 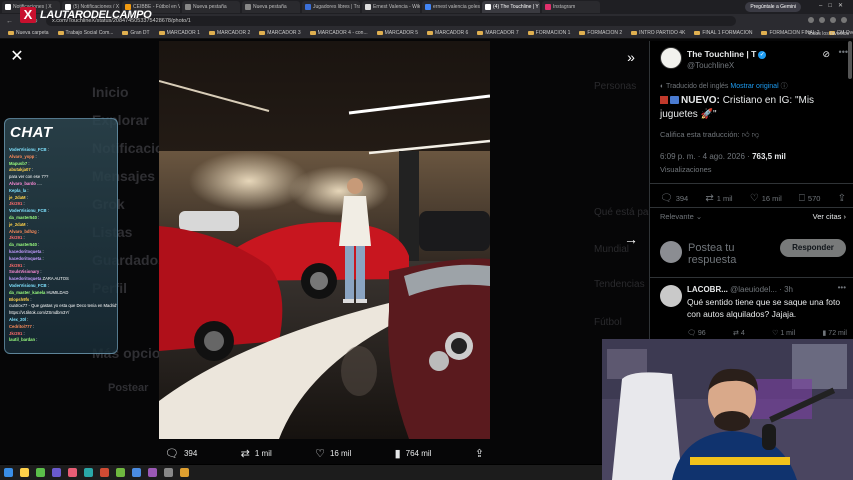 What do you see at coordinates (696, 333) in the screenshot?
I see `reply-reply-action: 🗨 96` at bounding box center [696, 333].